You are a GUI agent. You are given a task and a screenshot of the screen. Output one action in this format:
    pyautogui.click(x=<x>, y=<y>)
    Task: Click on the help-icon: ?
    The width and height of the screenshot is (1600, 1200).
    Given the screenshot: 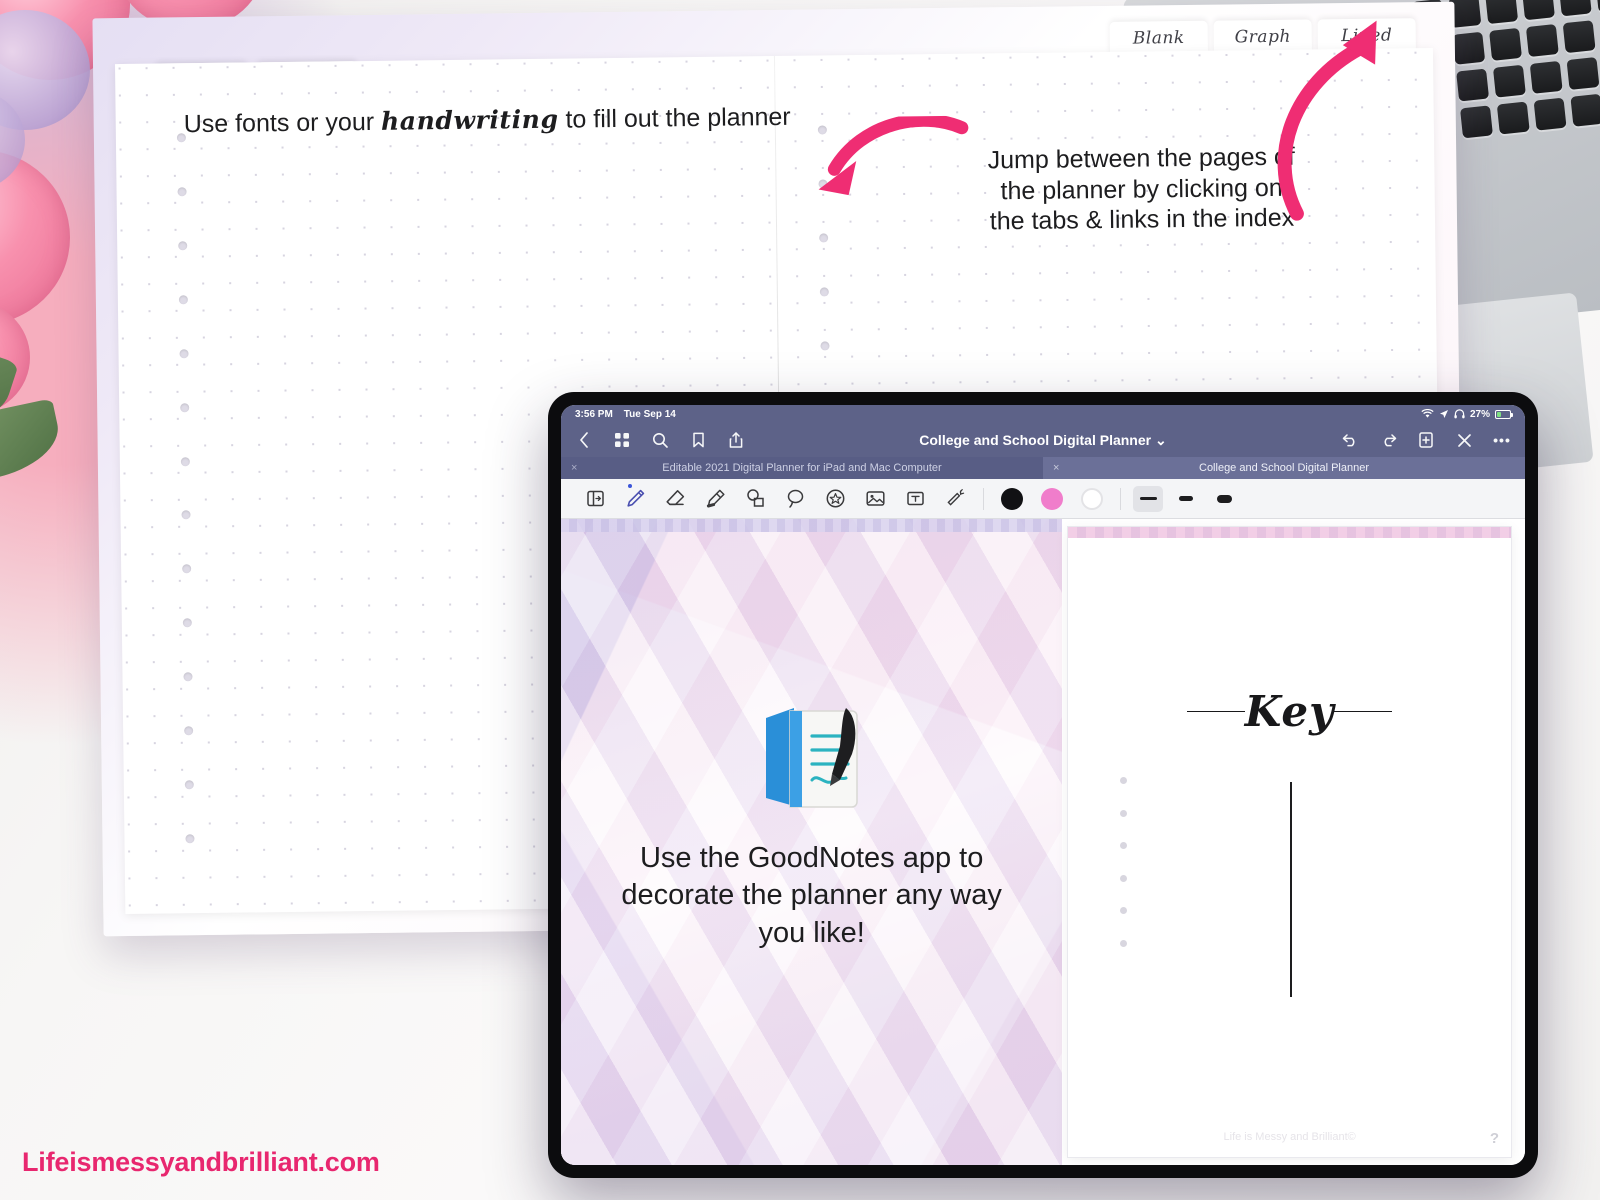 What is the action you would take?
    pyautogui.click(x=1494, y=1138)
    